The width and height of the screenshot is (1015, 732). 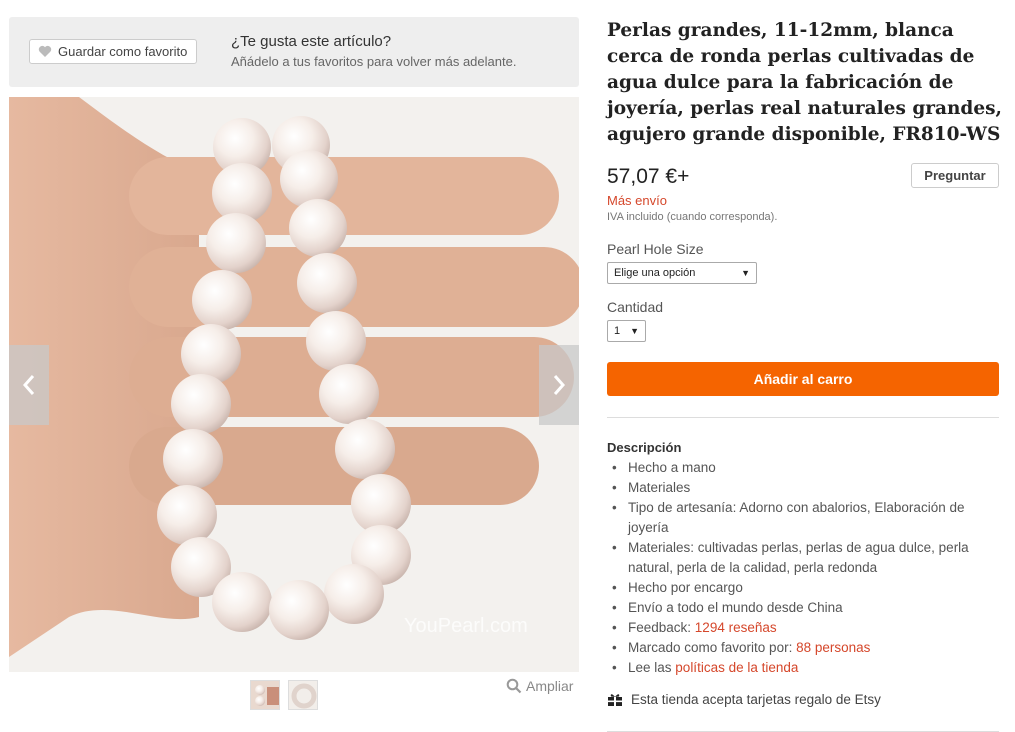 What do you see at coordinates (736, 667) in the screenshot?
I see `shop-policies-link: políticas de la tienda` at bounding box center [736, 667].